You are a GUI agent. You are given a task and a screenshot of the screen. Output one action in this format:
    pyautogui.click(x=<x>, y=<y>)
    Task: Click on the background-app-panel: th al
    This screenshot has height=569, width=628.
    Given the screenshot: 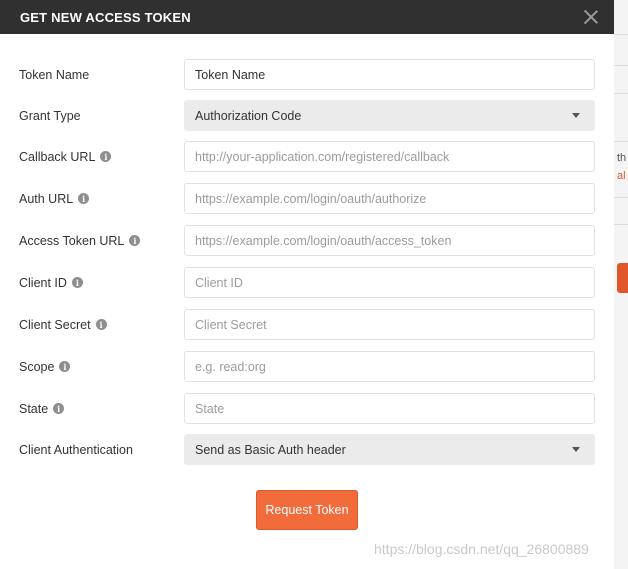 What is the action you would take?
    pyautogui.click(x=620, y=284)
    